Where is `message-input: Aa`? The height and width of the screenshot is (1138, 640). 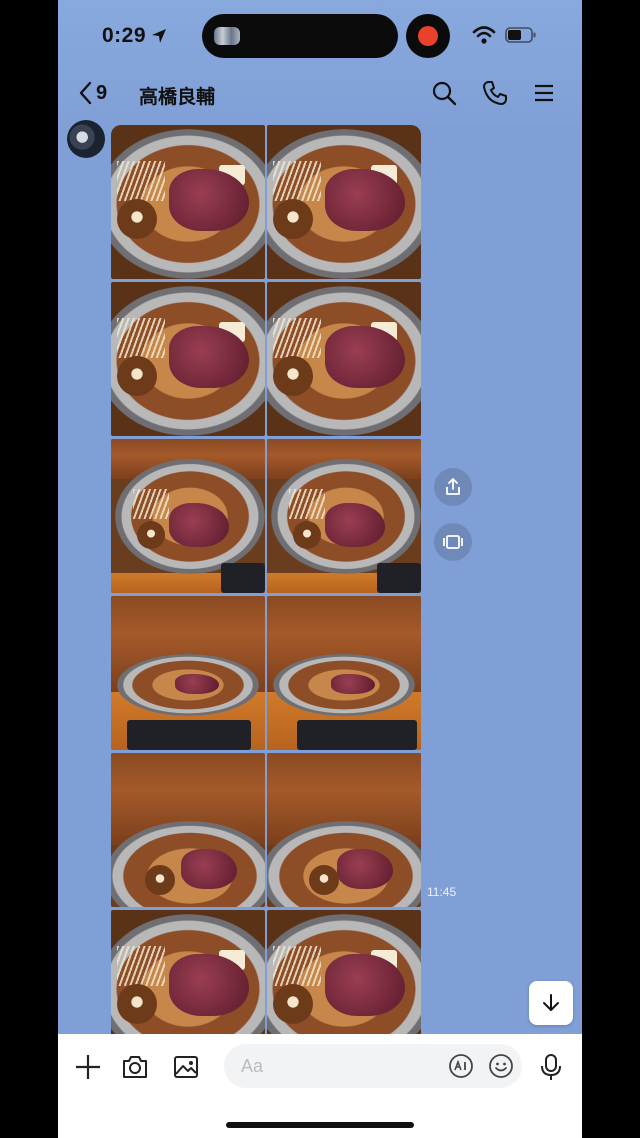 message-input: Aa is located at coordinates (373, 1066).